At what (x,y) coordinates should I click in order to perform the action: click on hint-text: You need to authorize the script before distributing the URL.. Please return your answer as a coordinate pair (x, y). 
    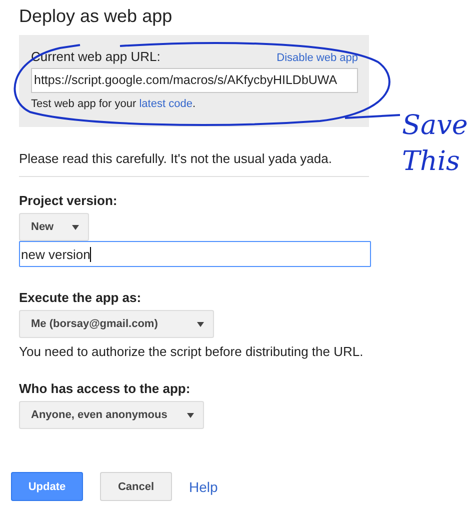
    Looking at the image, I should click on (191, 351).